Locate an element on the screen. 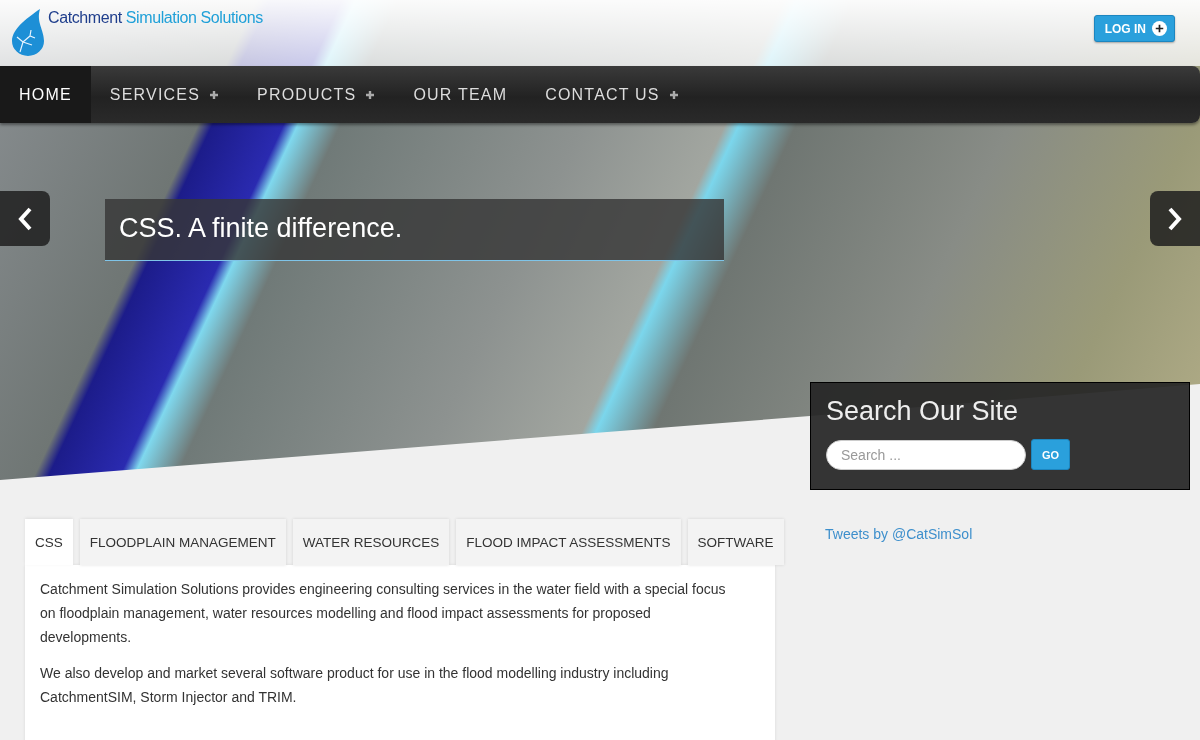 The image size is (1200, 740). nav-item: OUR TEAM is located at coordinates (460, 94).